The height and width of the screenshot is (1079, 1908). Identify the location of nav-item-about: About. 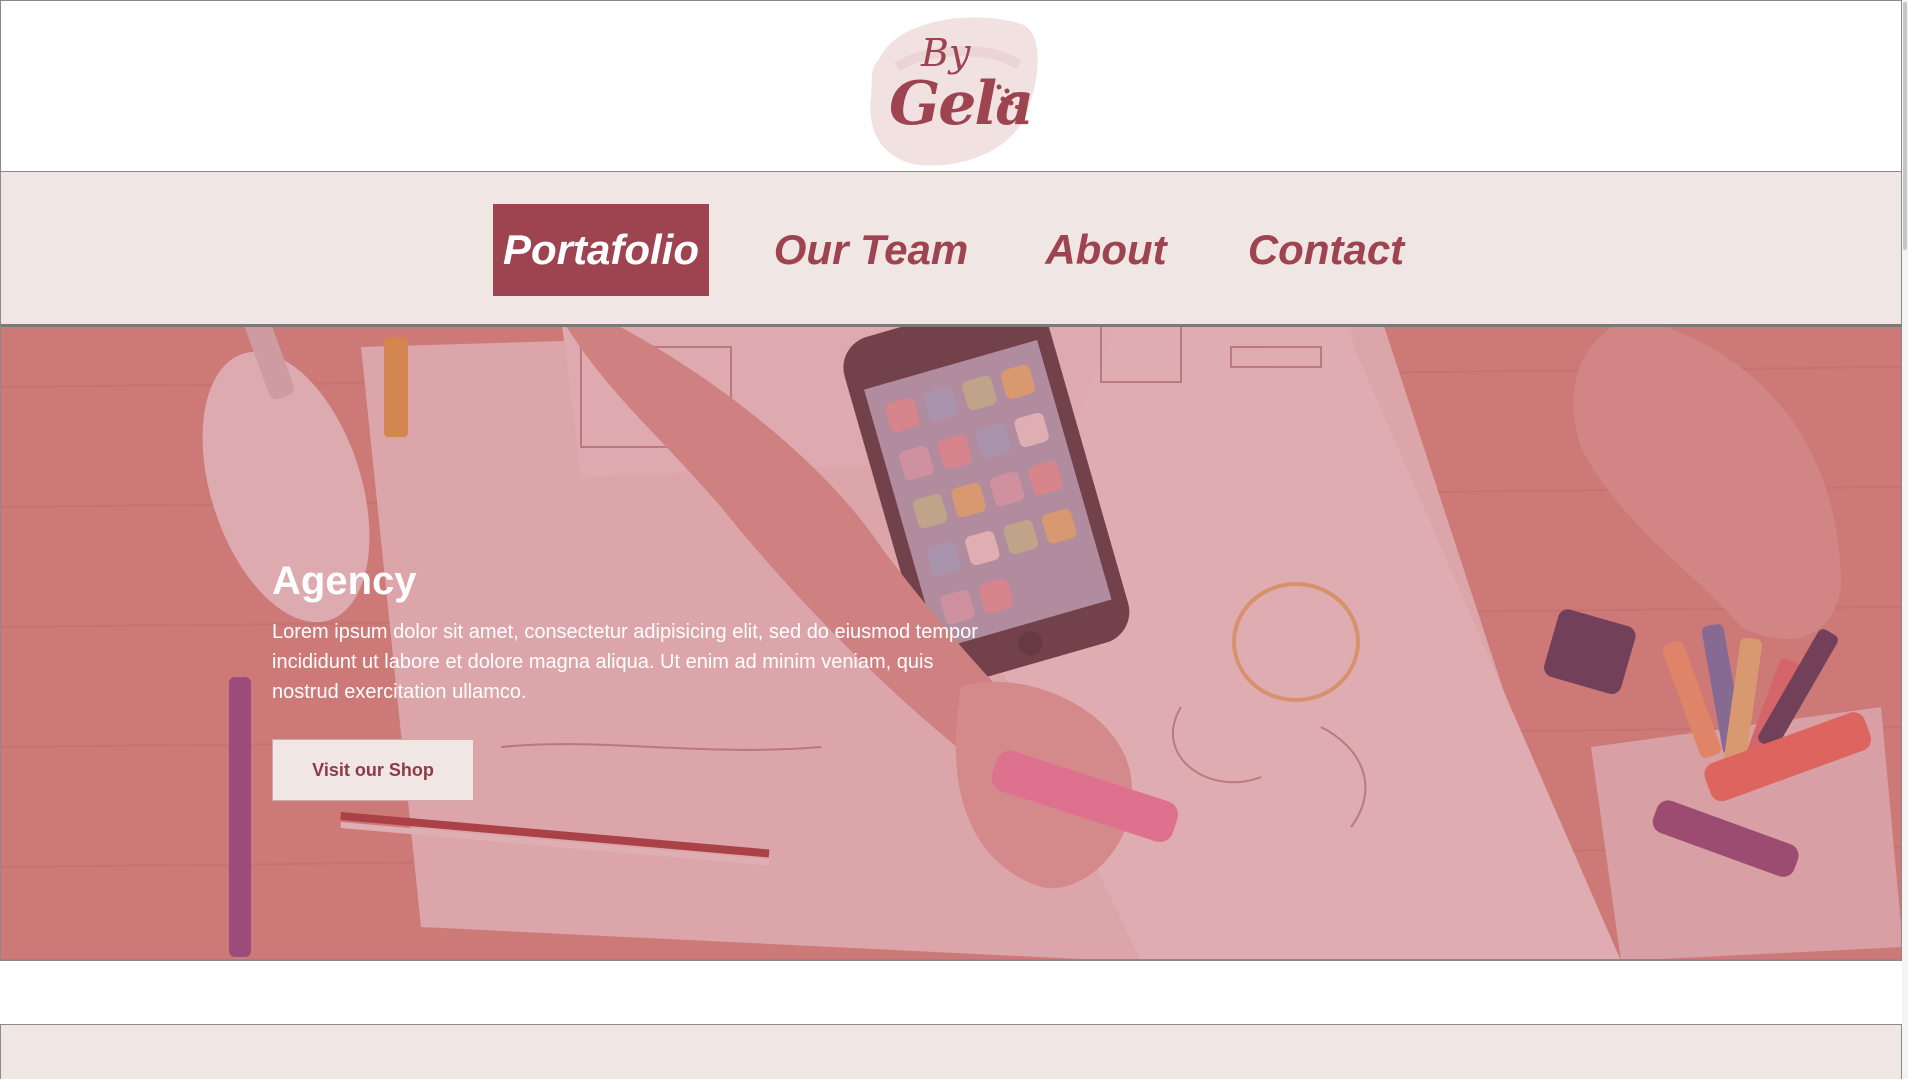
(1106, 250).